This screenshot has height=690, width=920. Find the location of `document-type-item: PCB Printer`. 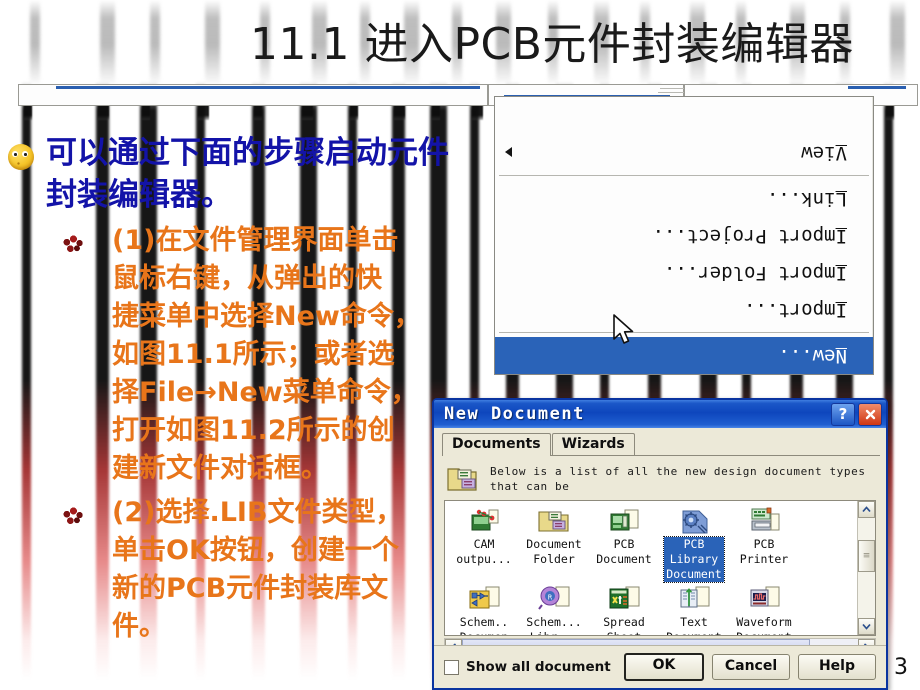

document-type-item: PCB Printer is located at coordinates (764, 544).